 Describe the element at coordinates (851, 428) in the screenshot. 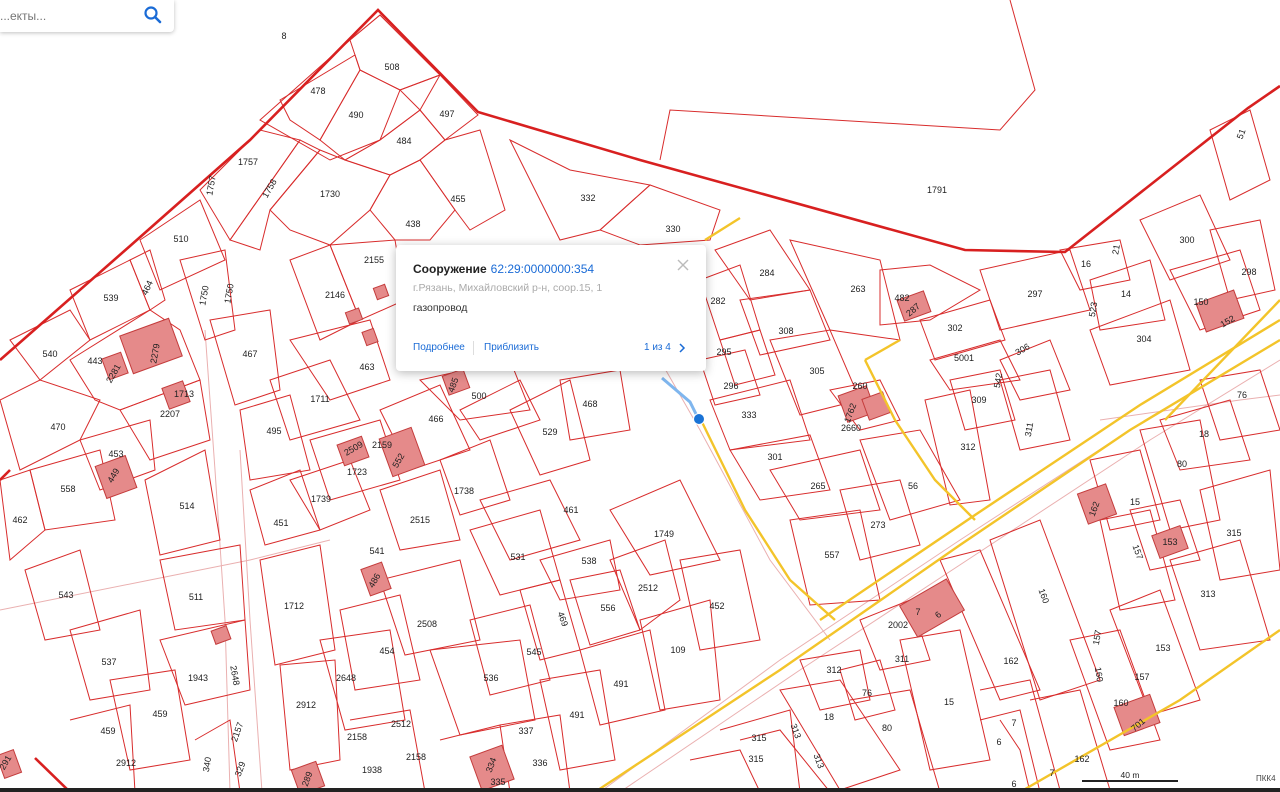

I see `parcel-label: 2660` at that location.